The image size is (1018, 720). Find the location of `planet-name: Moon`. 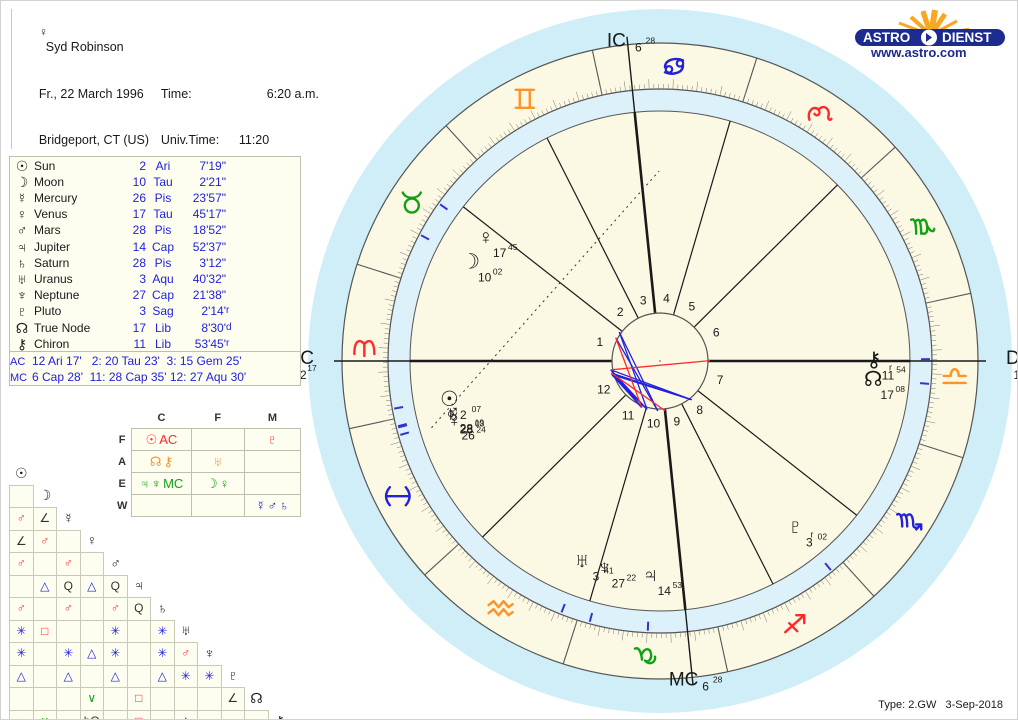

planet-name: Moon is located at coordinates (49, 181).